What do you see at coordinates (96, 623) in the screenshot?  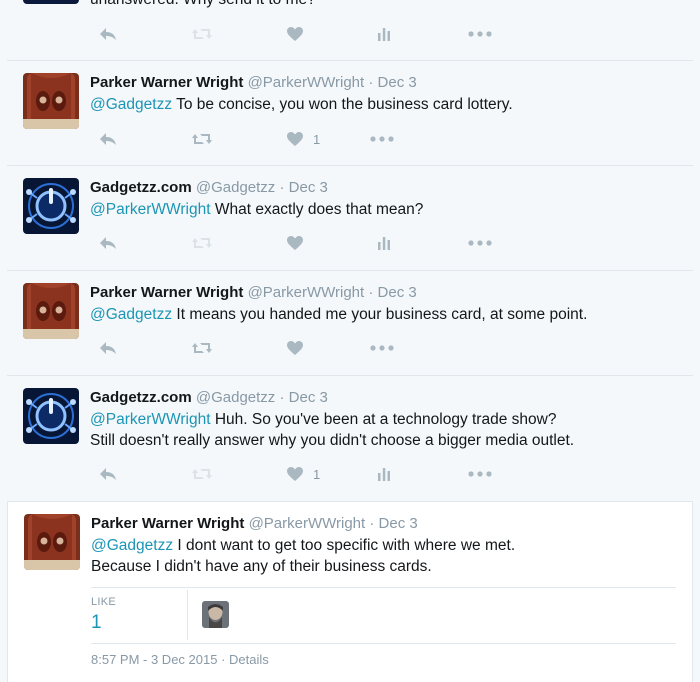 I see `likes-count: 1` at bounding box center [96, 623].